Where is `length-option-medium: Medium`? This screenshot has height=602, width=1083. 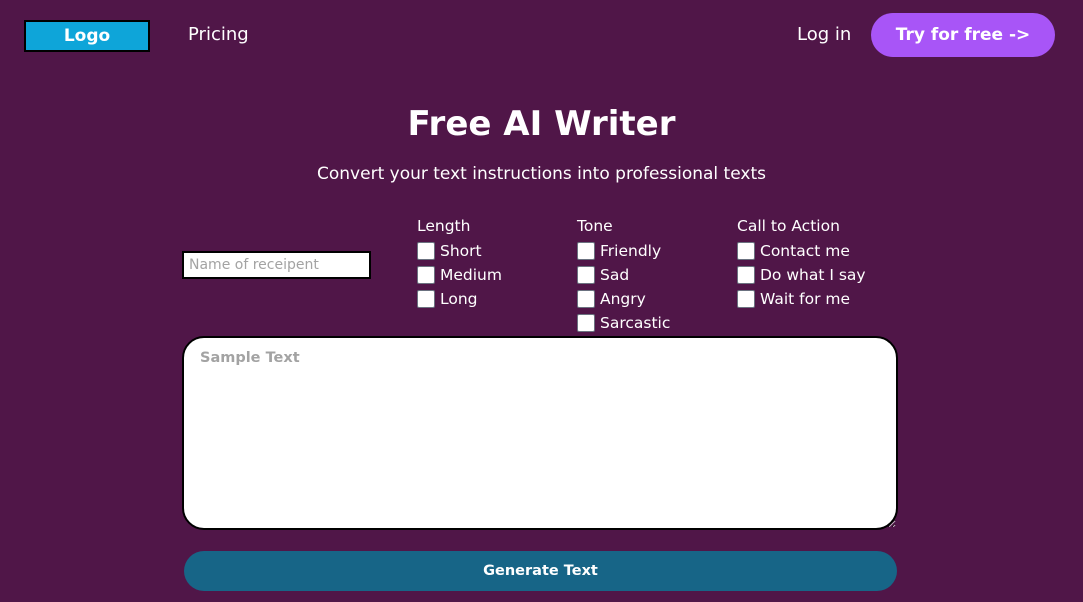
length-option-medium: Medium is located at coordinates (459, 275).